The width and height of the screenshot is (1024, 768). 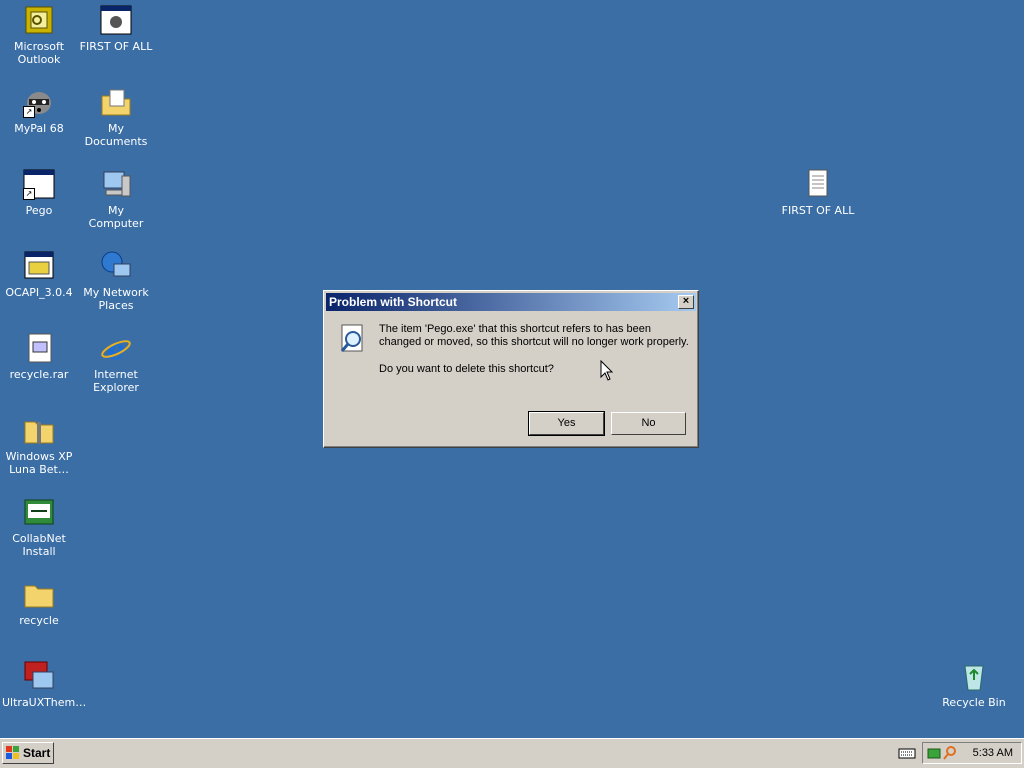 What do you see at coordinates (39, 348) in the screenshot?
I see `archive-icon` at bounding box center [39, 348].